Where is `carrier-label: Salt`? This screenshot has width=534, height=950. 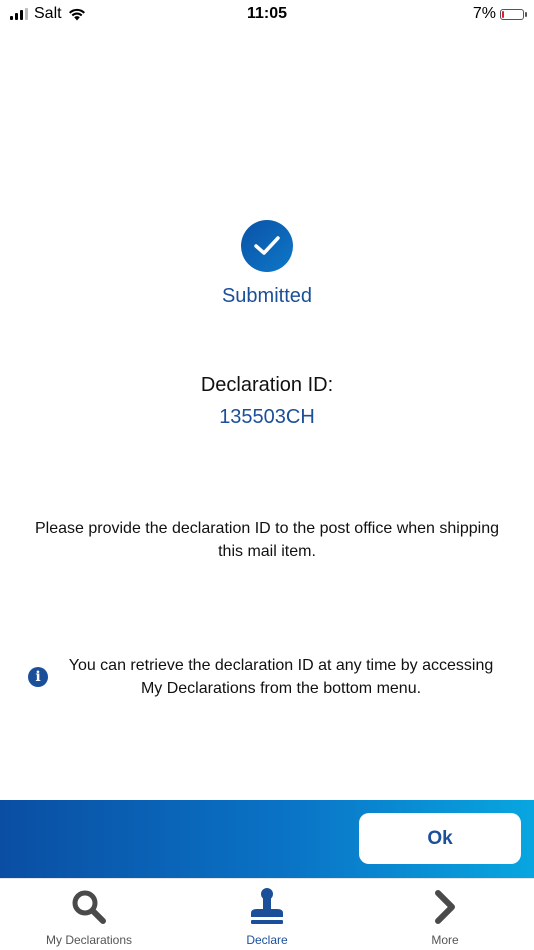 carrier-label: Salt is located at coordinates (48, 13).